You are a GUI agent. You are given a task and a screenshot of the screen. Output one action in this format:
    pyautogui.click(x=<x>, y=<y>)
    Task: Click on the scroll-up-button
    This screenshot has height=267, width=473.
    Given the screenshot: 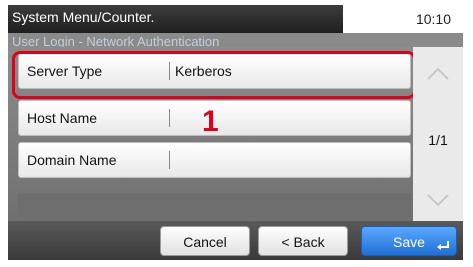 What is the action you would take?
    pyautogui.click(x=438, y=74)
    